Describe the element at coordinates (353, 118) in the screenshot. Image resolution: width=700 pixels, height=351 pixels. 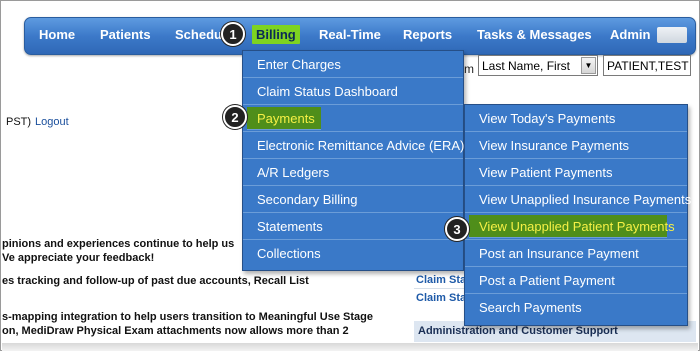
I see `menu-payments-row: Payments` at that location.